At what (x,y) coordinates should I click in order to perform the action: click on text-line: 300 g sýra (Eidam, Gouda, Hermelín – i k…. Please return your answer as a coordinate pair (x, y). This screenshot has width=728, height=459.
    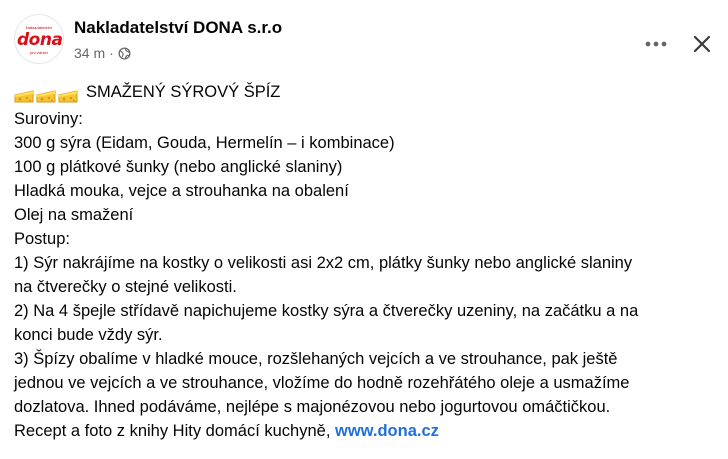
    Looking at the image, I should click on (204, 143).